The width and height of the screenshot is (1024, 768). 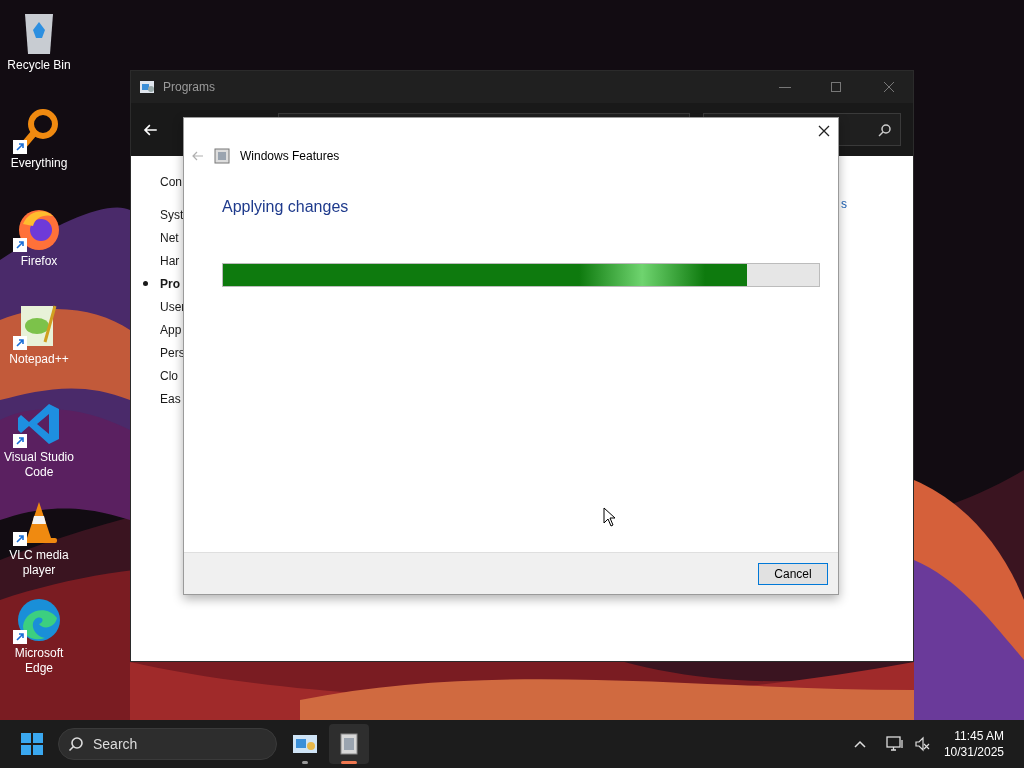 What do you see at coordinates (39, 65) in the screenshot?
I see `desktop-icon-label: Recycle Bin` at bounding box center [39, 65].